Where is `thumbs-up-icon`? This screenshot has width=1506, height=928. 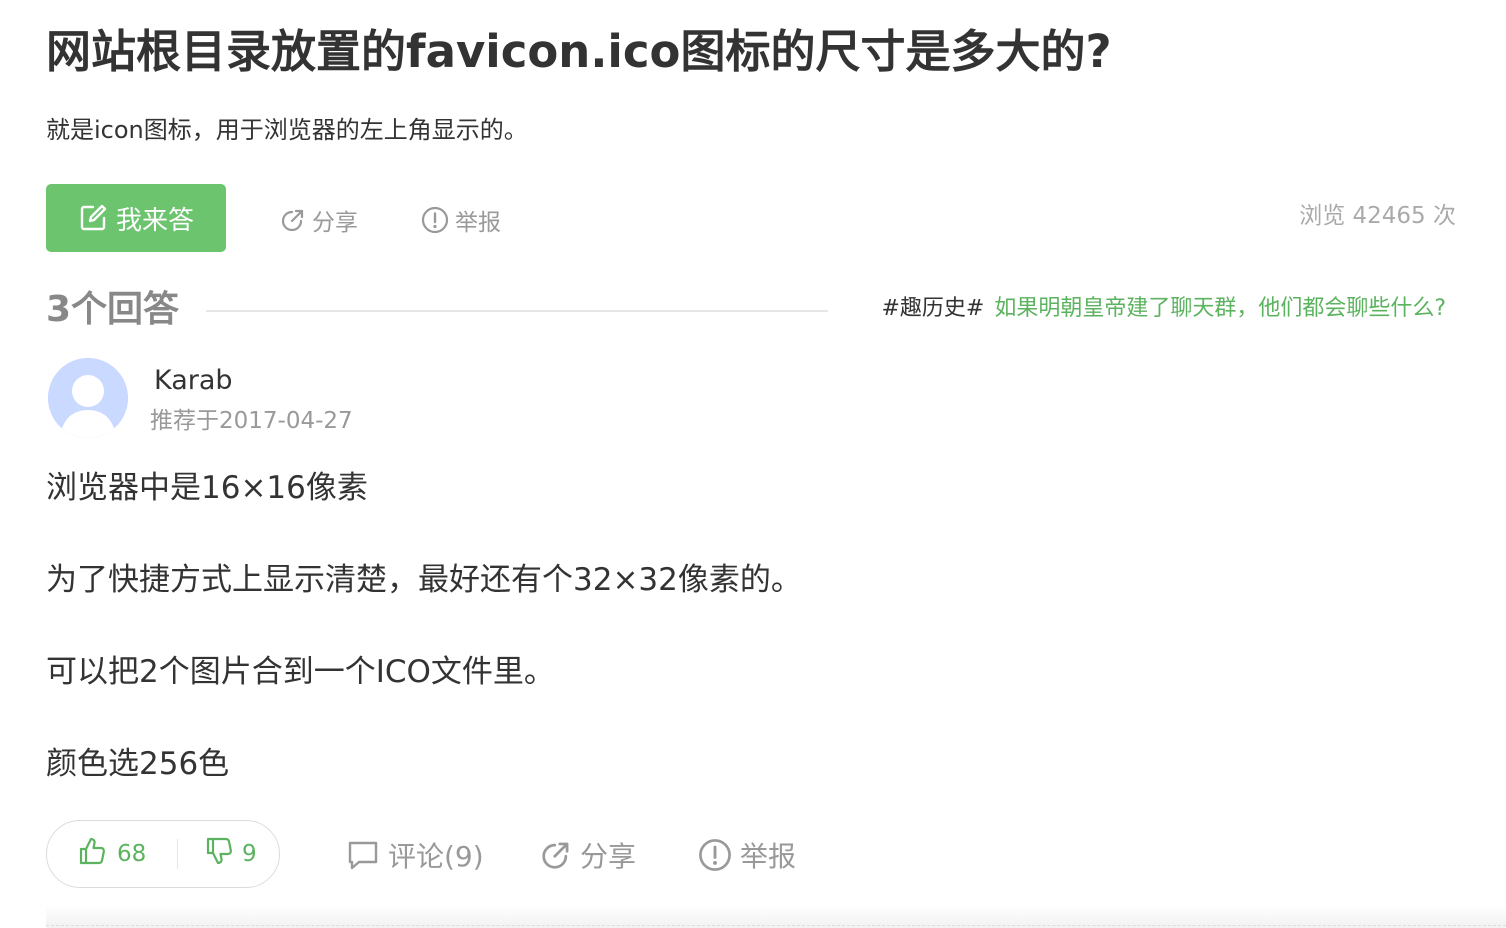
thumbs-up-icon is located at coordinates (92, 854).